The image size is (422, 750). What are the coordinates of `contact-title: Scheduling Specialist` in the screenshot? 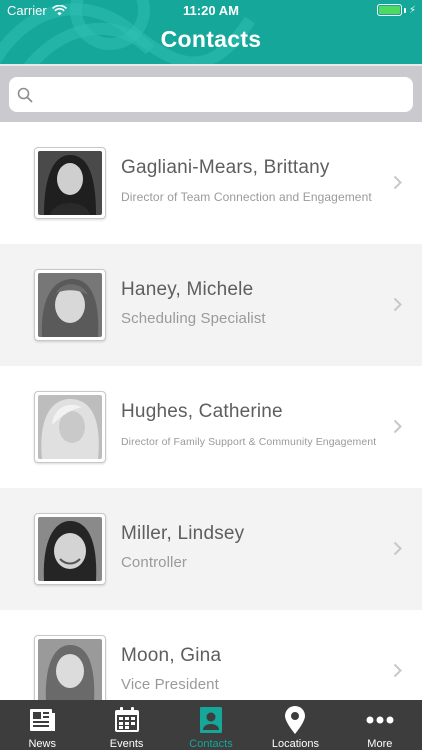 It's located at (193, 318).